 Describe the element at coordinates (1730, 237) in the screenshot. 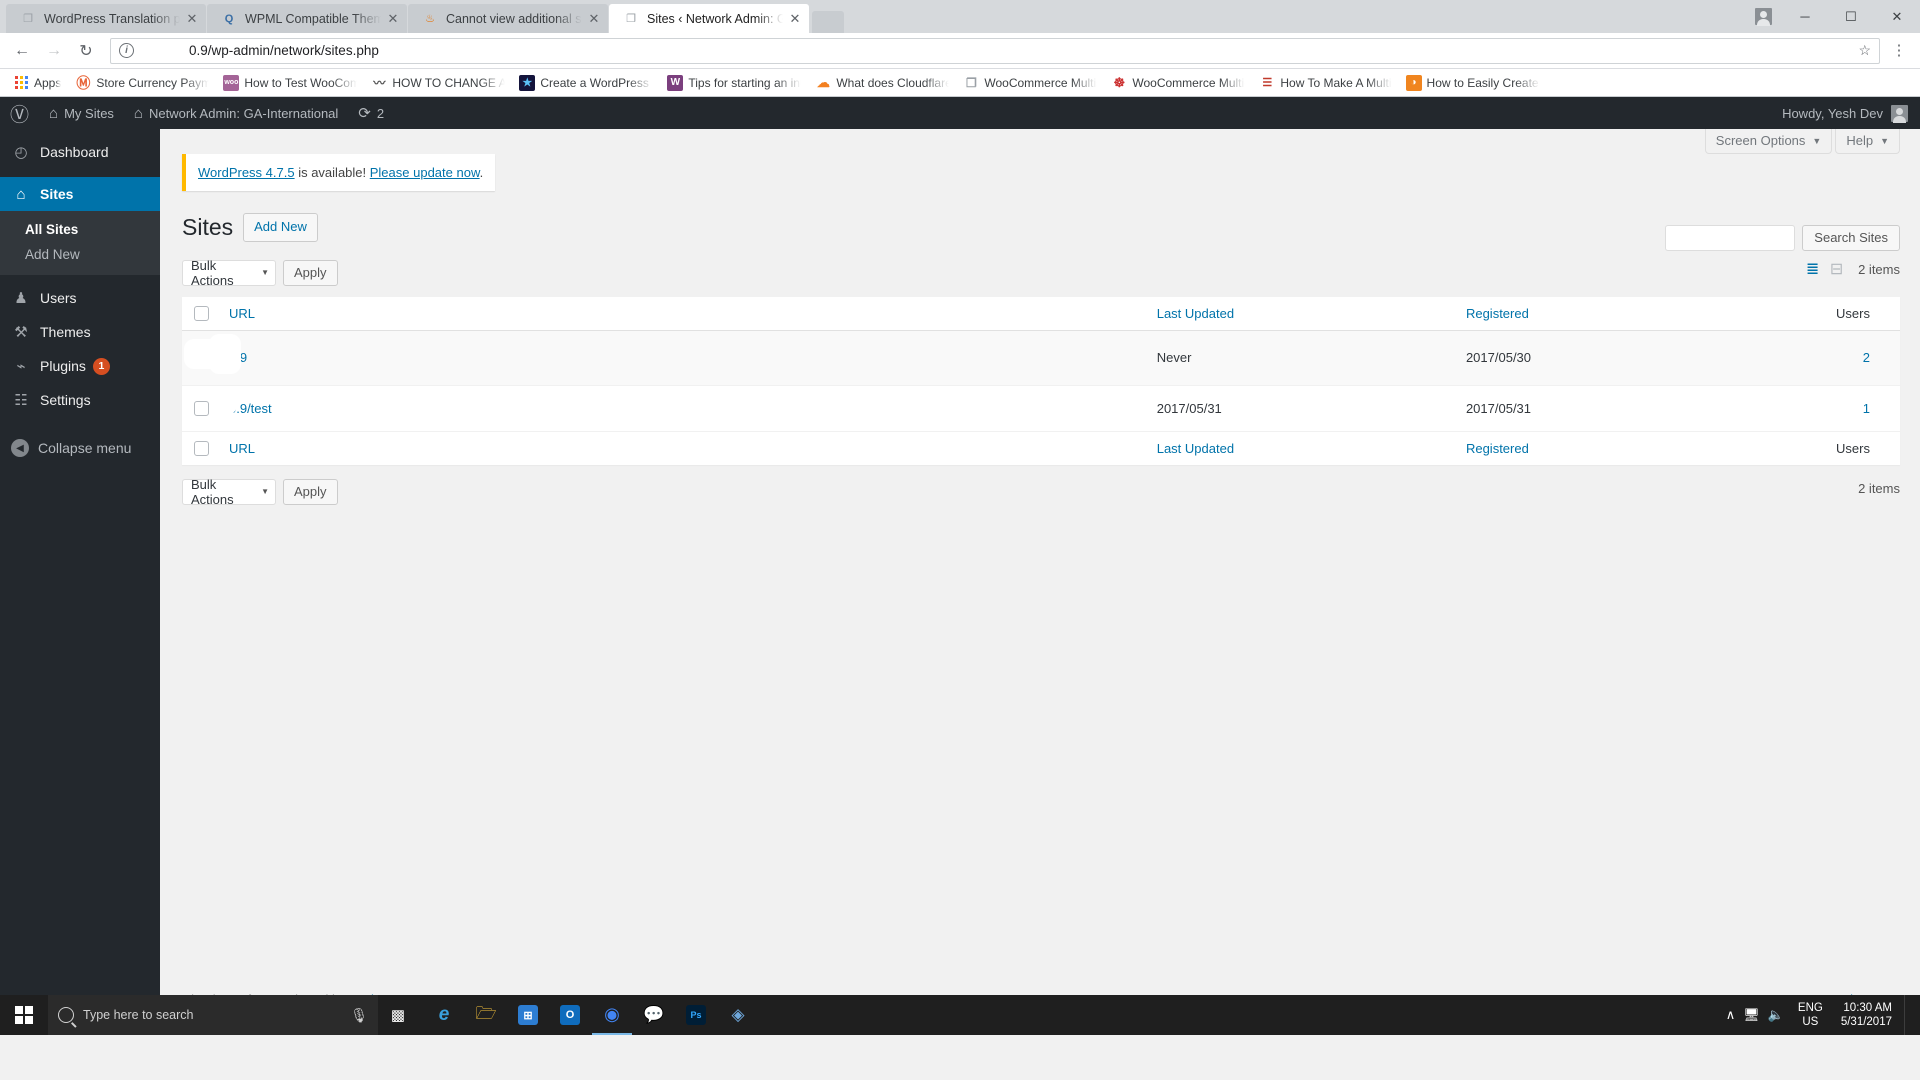

I see `search-input` at that location.